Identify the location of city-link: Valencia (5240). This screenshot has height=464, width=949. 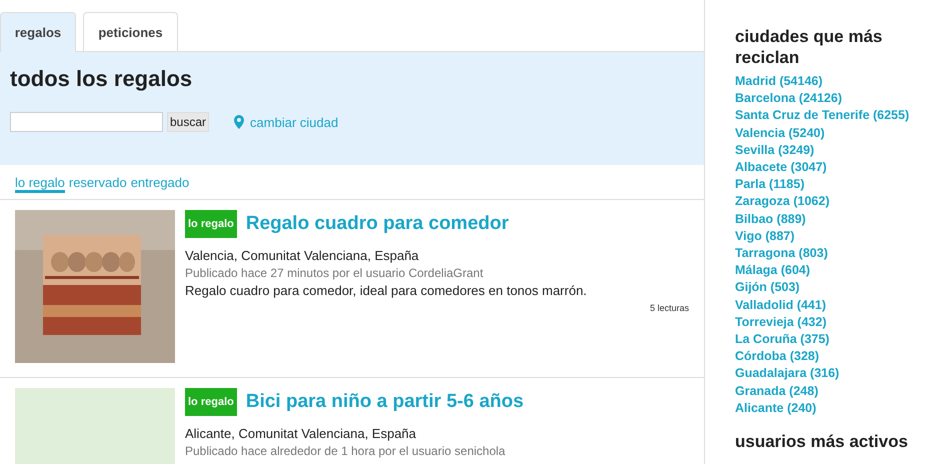
(840, 133).